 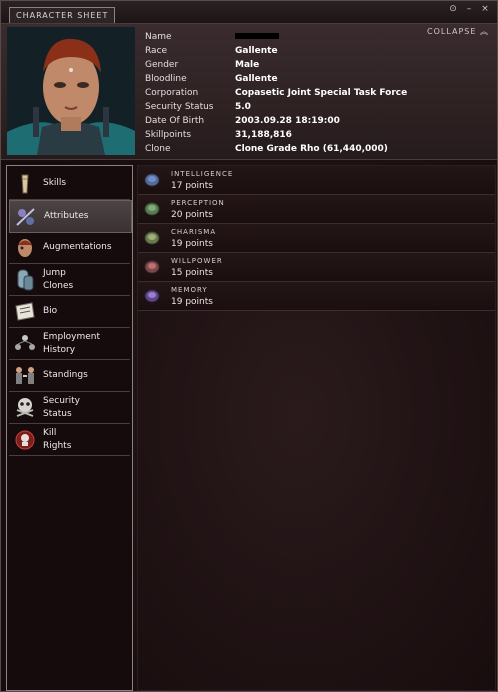 I want to click on security-status-icon, so click(x=25, y=407).